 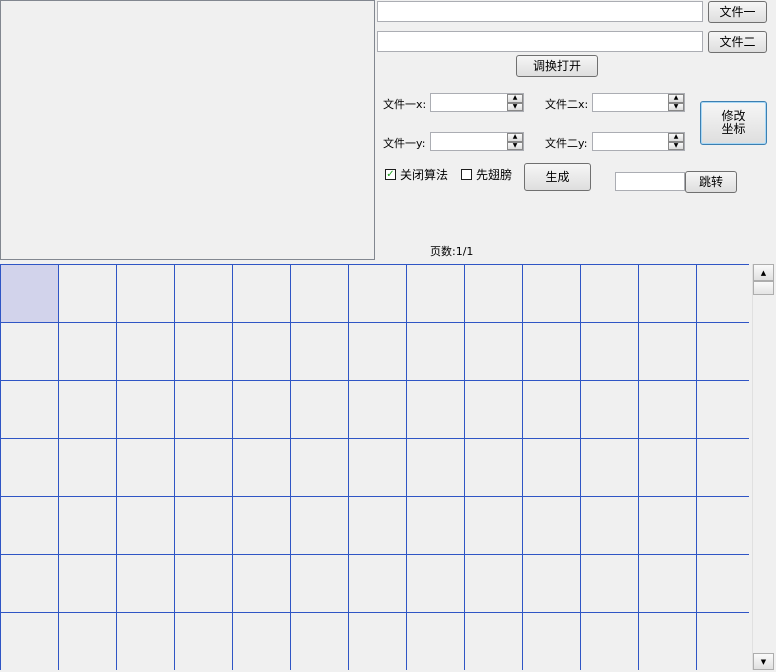 What do you see at coordinates (477, 102) in the screenshot?
I see `file1-x-spinner: ▲ ▼` at bounding box center [477, 102].